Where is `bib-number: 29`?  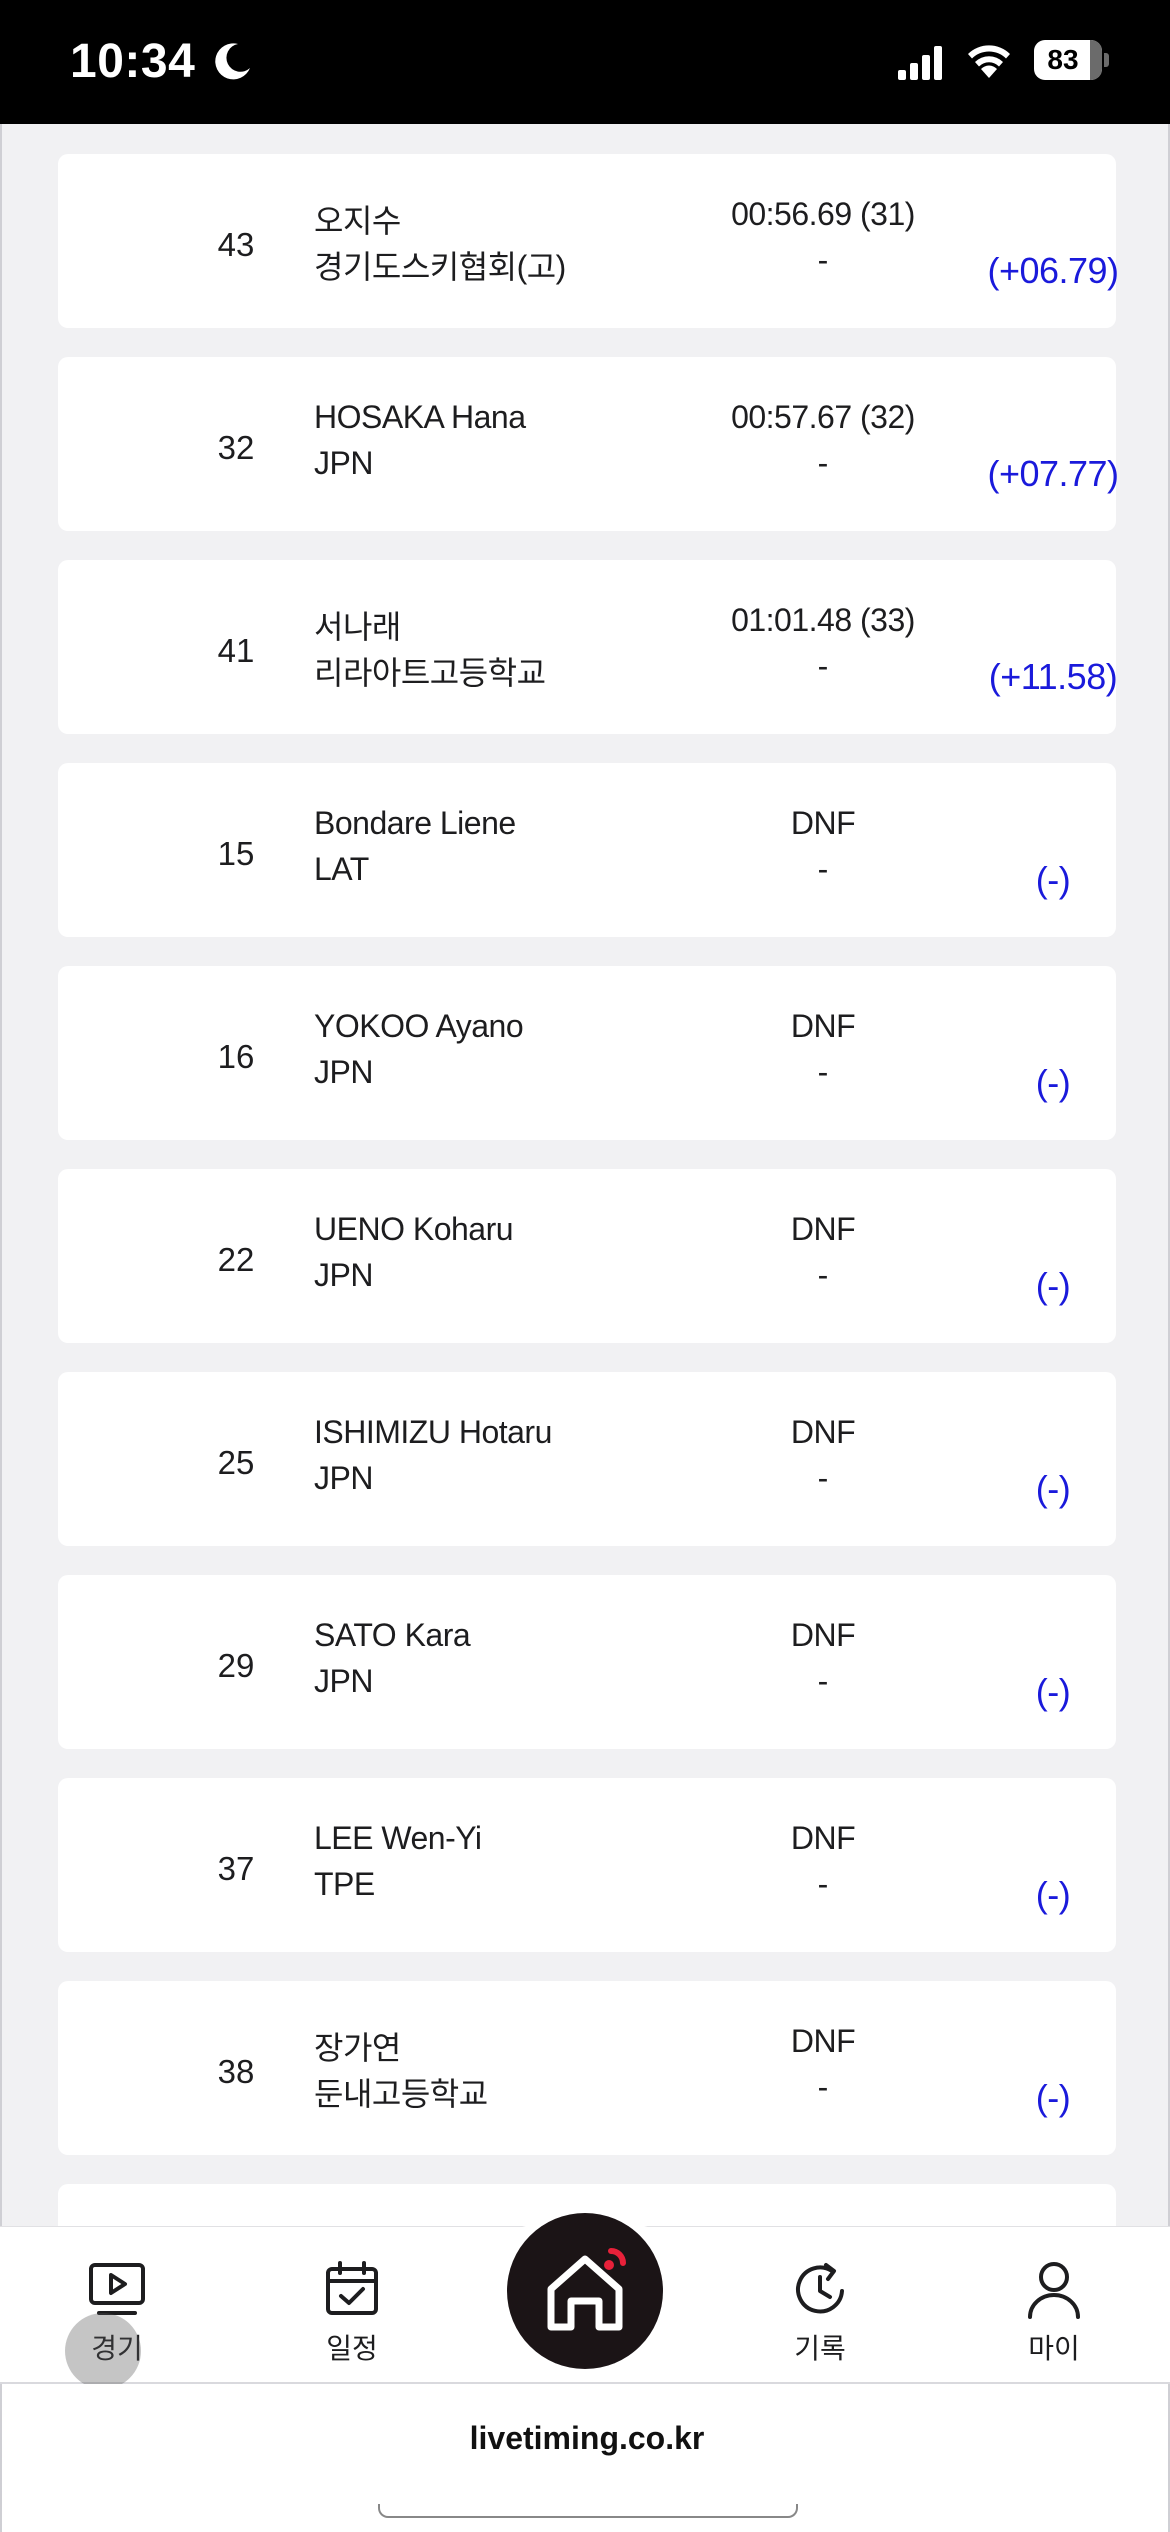 bib-number: 29 is located at coordinates (236, 1665).